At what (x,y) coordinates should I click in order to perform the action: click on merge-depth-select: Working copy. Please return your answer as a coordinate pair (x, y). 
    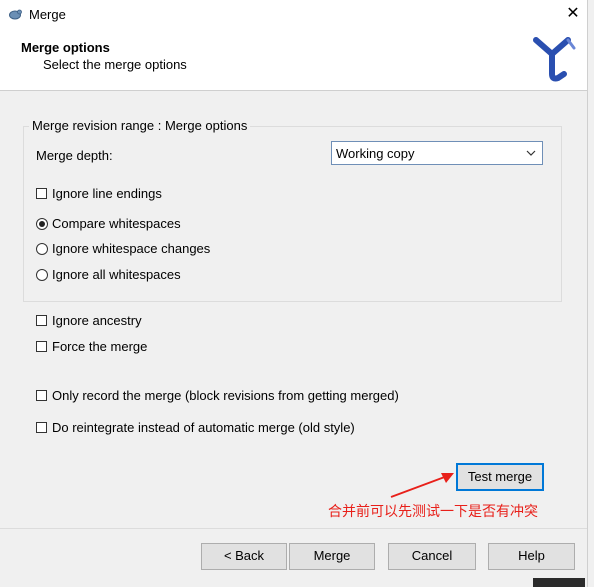
    Looking at the image, I should click on (437, 153).